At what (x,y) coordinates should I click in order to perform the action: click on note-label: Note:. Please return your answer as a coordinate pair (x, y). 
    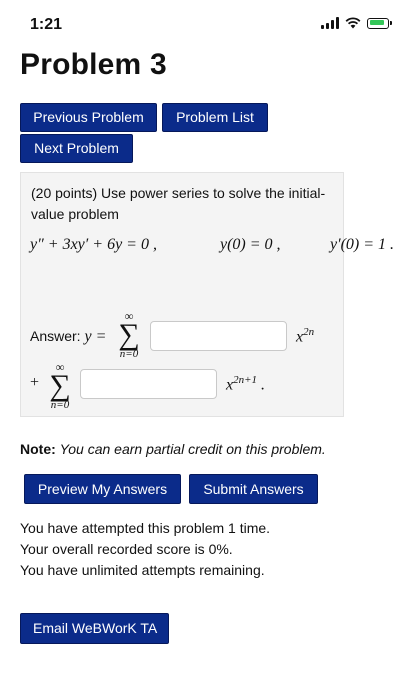
    Looking at the image, I should click on (38, 449).